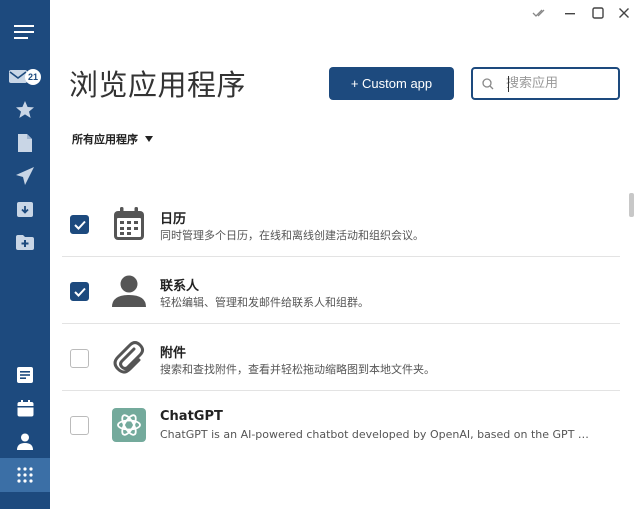 The image size is (636, 509). What do you see at coordinates (180, 286) in the screenshot?
I see `app-name: 联系人` at bounding box center [180, 286].